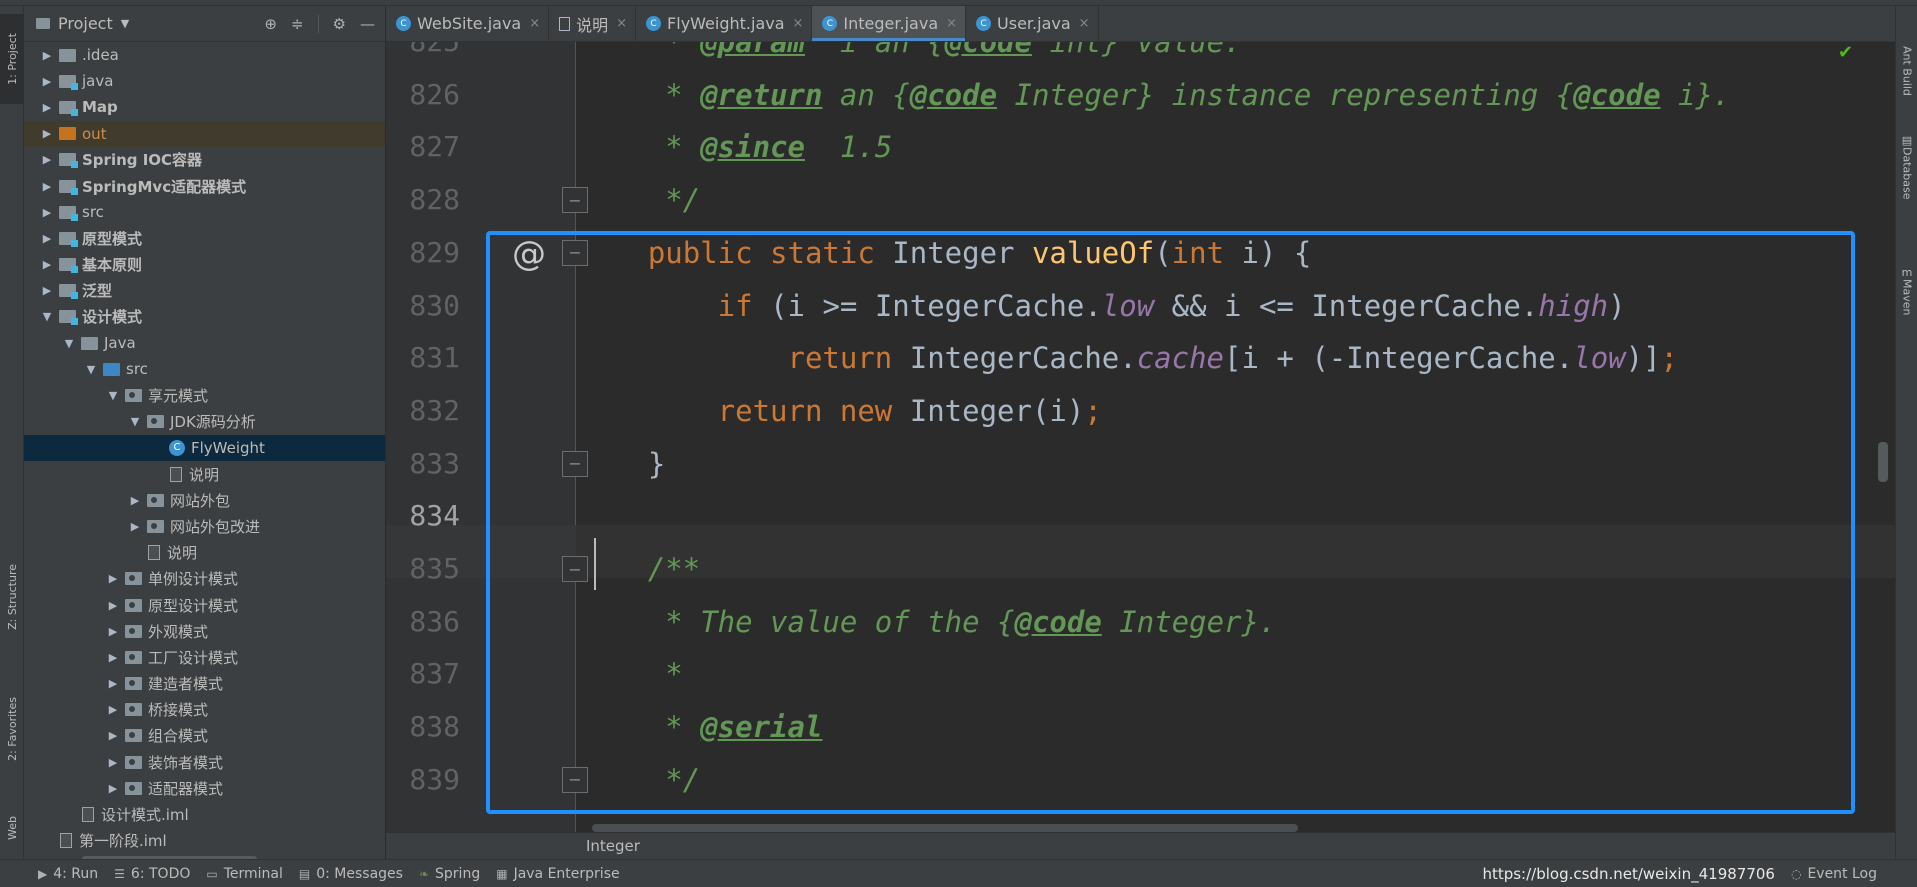 Image resolution: width=1917 pixels, height=887 pixels. Describe the element at coordinates (270, 24) in the screenshot. I see `locate-icon: ⊕` at that location.